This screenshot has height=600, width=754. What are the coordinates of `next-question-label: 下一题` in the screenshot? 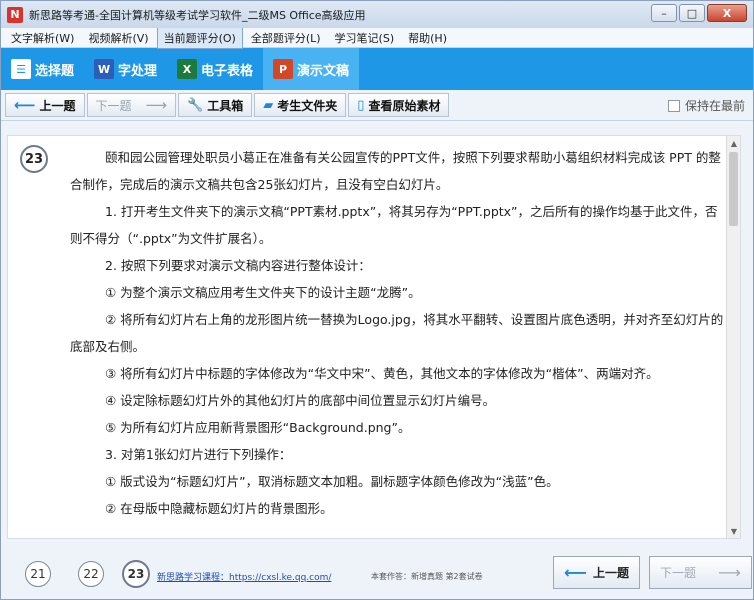 It's located at (113, 105).